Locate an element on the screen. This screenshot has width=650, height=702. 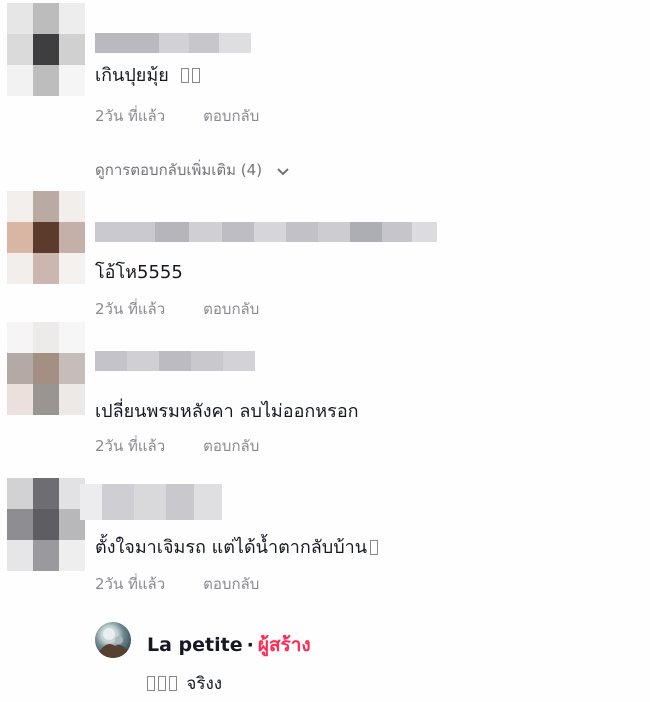
comment-text: เปลี่ยนพรมหลังคา ลบไม่ออกหรอก is located at coordinates (227, 411).